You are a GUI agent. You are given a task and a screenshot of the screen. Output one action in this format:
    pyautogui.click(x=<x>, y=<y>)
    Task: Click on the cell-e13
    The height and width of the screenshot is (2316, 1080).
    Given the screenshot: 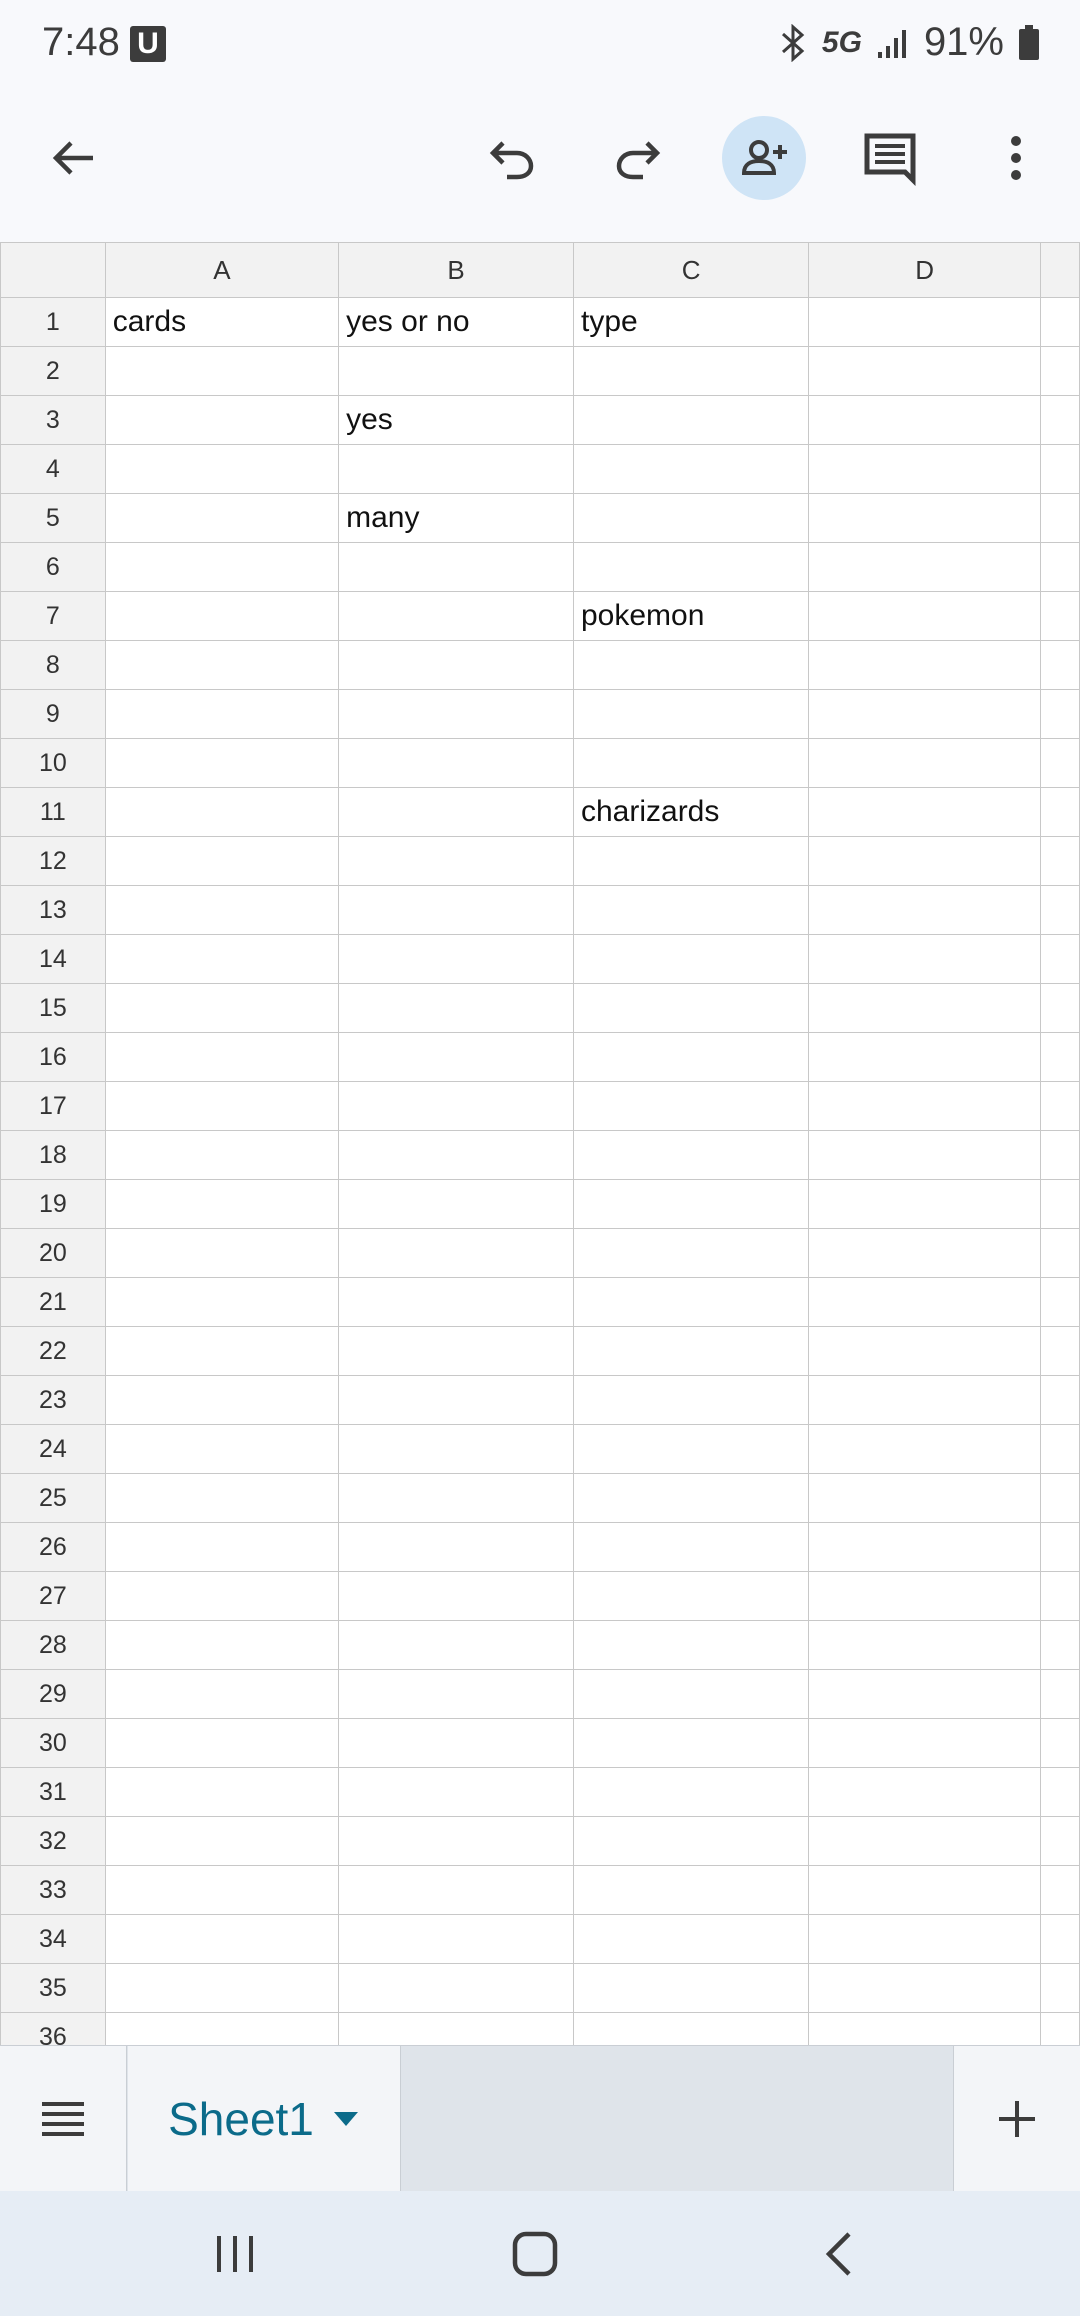 What is the action you would take?
    pyautogui.click(x=1059, y=910)
    